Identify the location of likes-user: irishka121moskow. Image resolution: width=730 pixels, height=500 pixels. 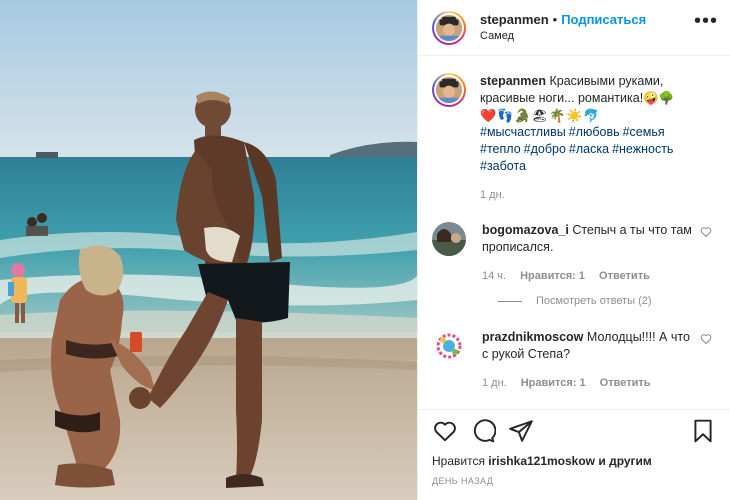
(541, 461).